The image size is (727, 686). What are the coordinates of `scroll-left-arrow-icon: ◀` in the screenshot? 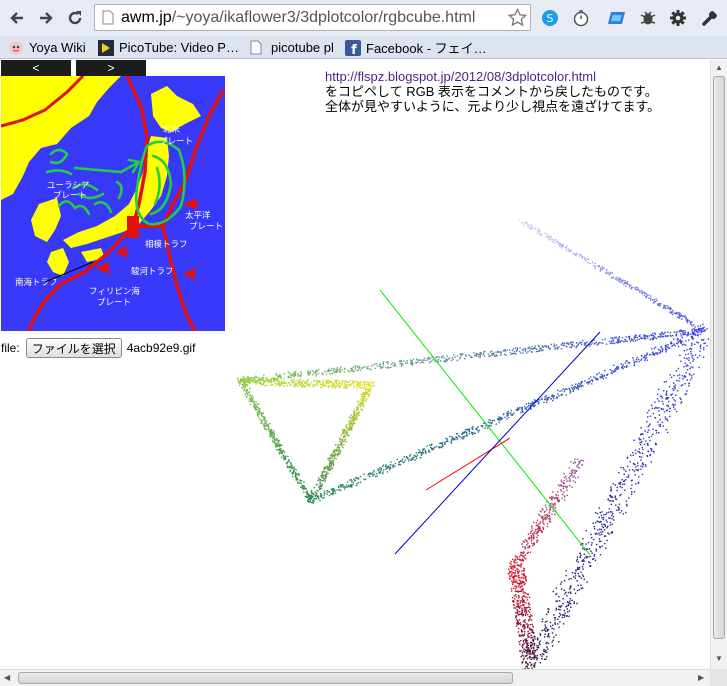 It's located at (7, 677).